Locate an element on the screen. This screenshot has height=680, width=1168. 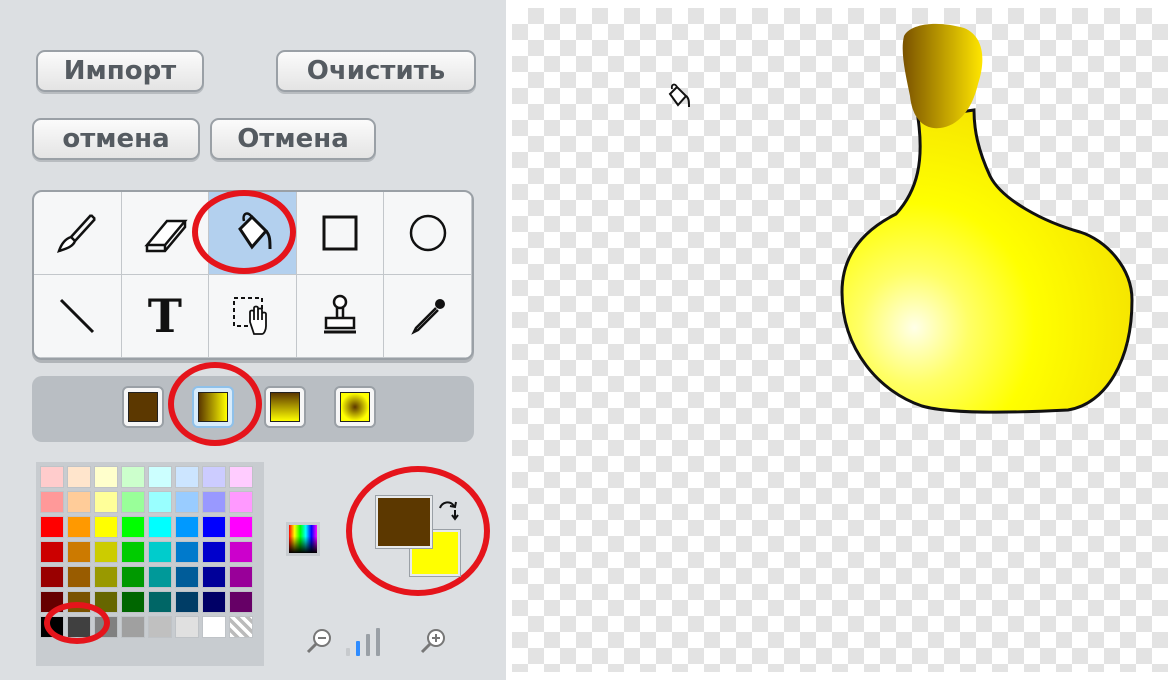
gourd-drawing is located at coordinates (987, 218).